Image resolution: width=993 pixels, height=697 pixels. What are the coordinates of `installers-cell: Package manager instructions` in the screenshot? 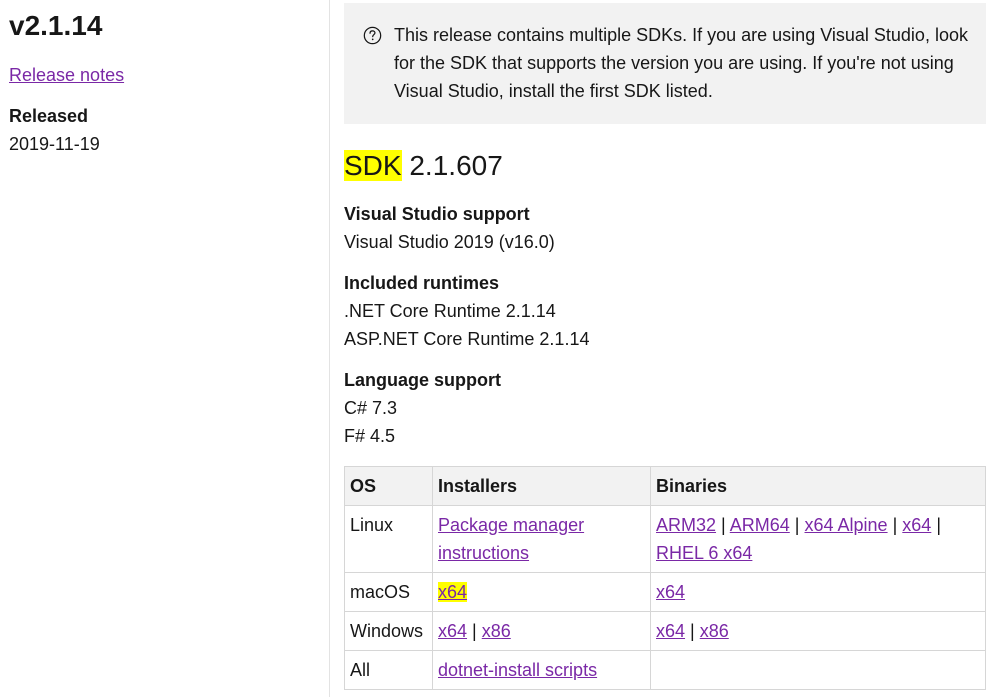 It's located at (541, 539).